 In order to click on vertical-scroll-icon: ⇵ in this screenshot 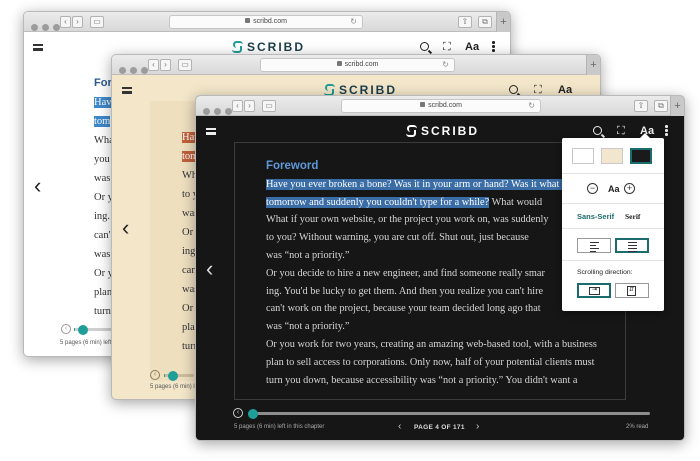, I will do `click(631, 291)`.